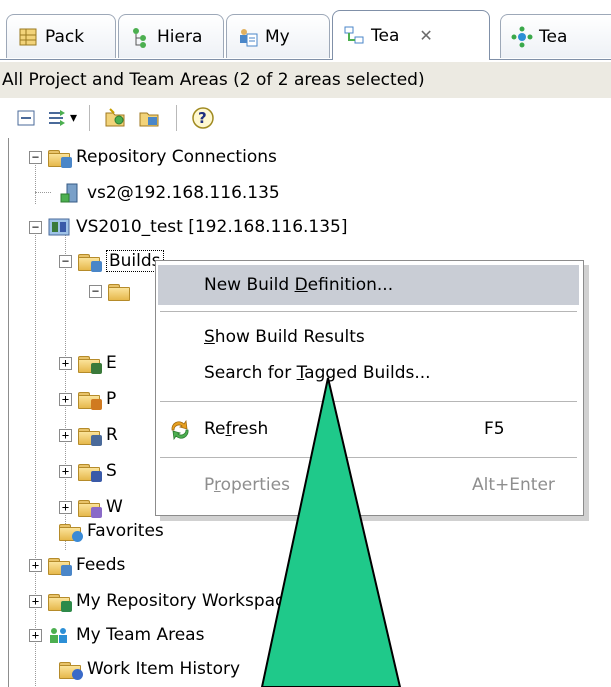 Image resolution: width=611 pixels, height=687 pixels. I want to click on callout-pointer, so click(331, 532).